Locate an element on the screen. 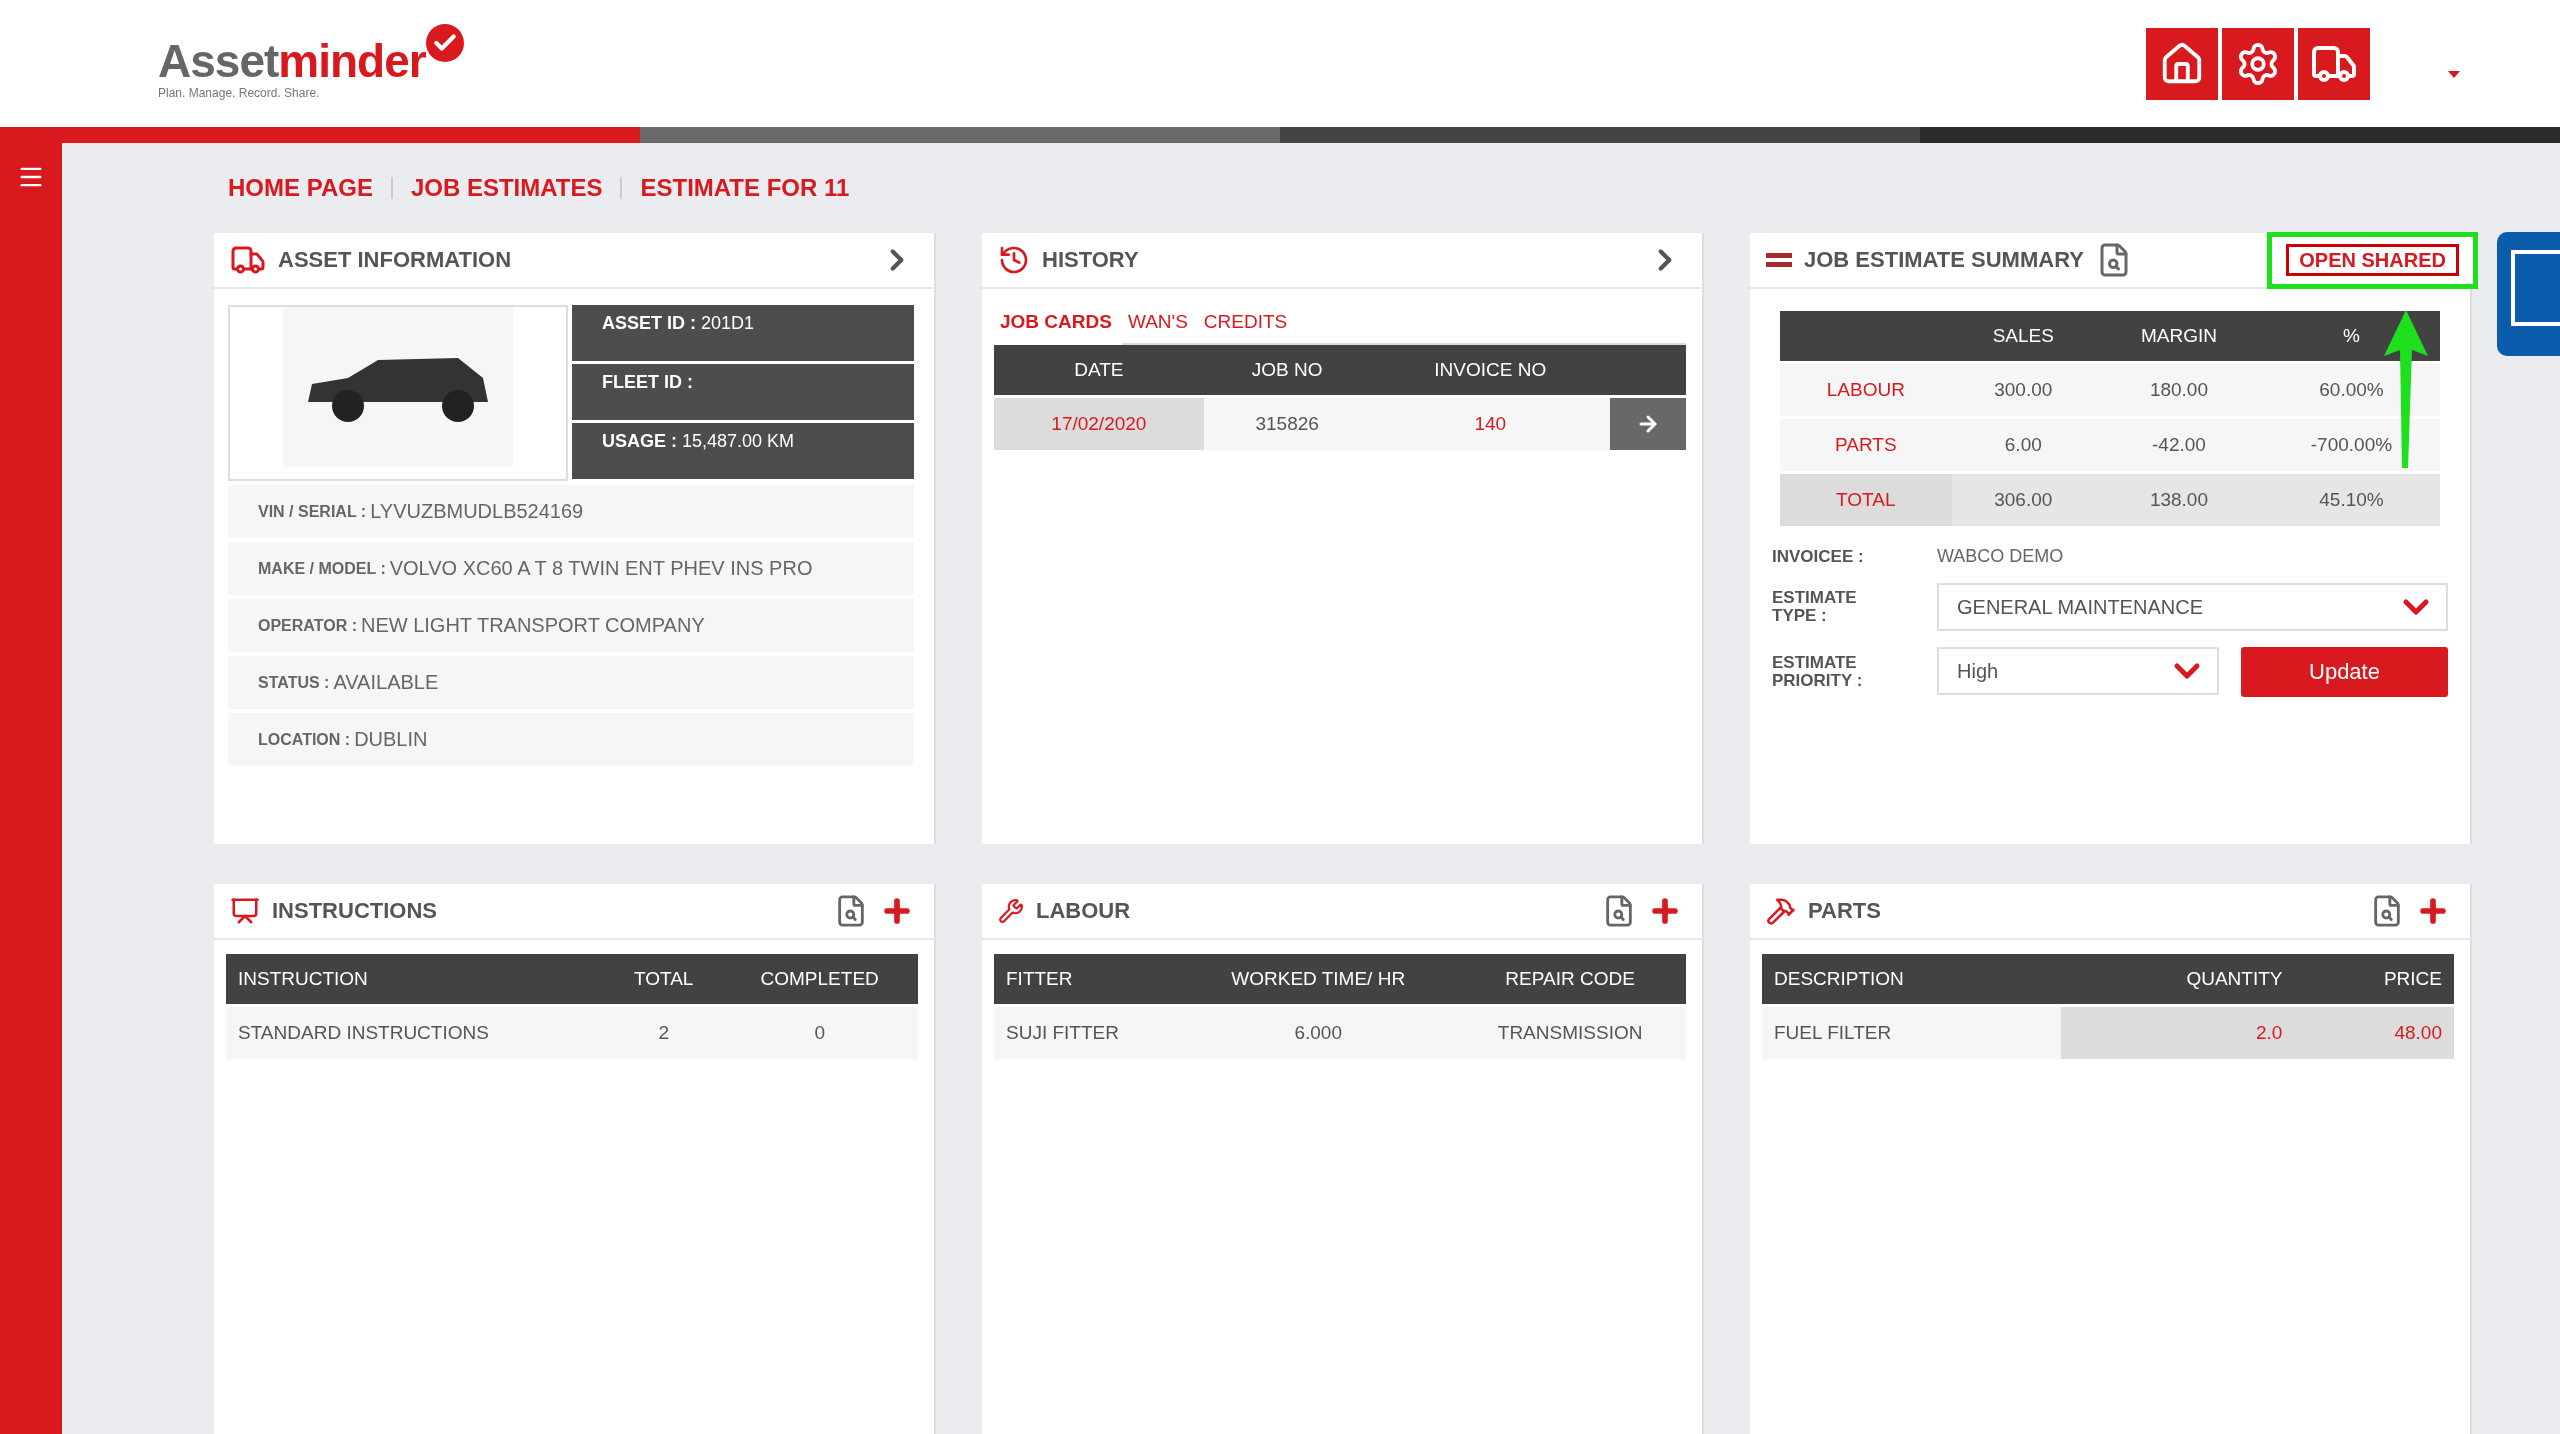 The image size is (2560, 1434). table-cell: 48.00 is located at coordinates (2374, 1032).